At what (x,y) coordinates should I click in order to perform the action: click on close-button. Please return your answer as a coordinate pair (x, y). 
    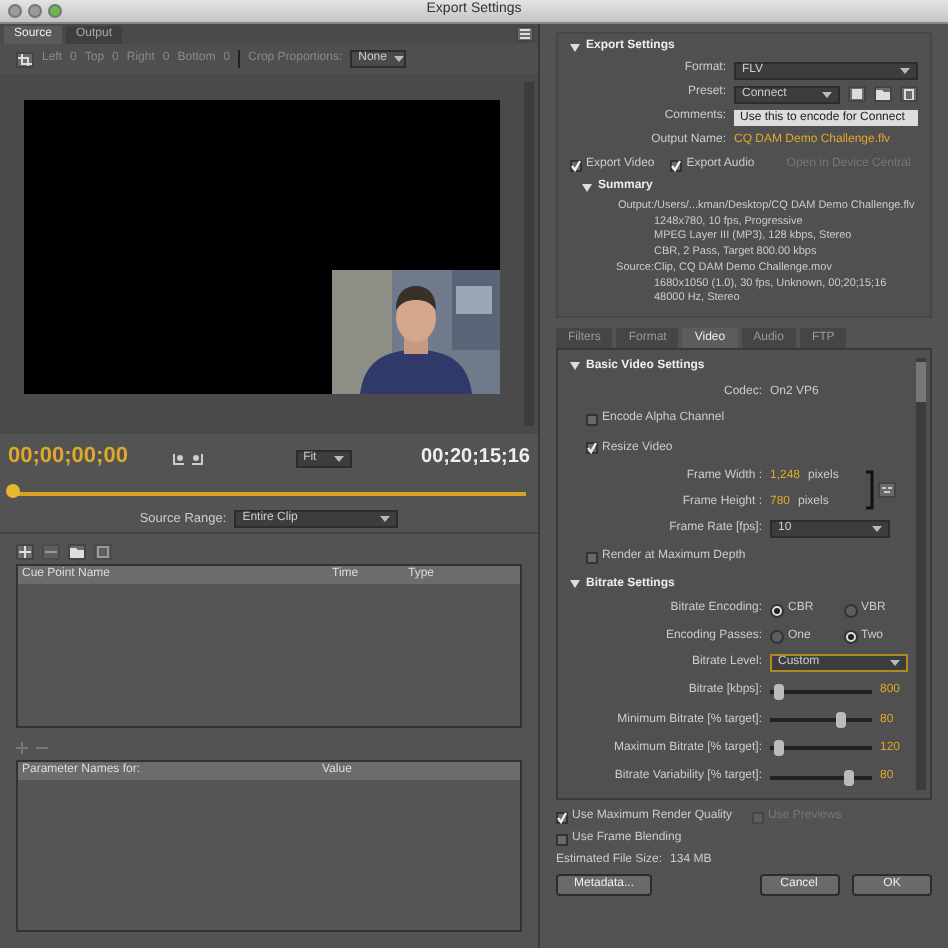
    Looking at the image, I should click on (15, 11).